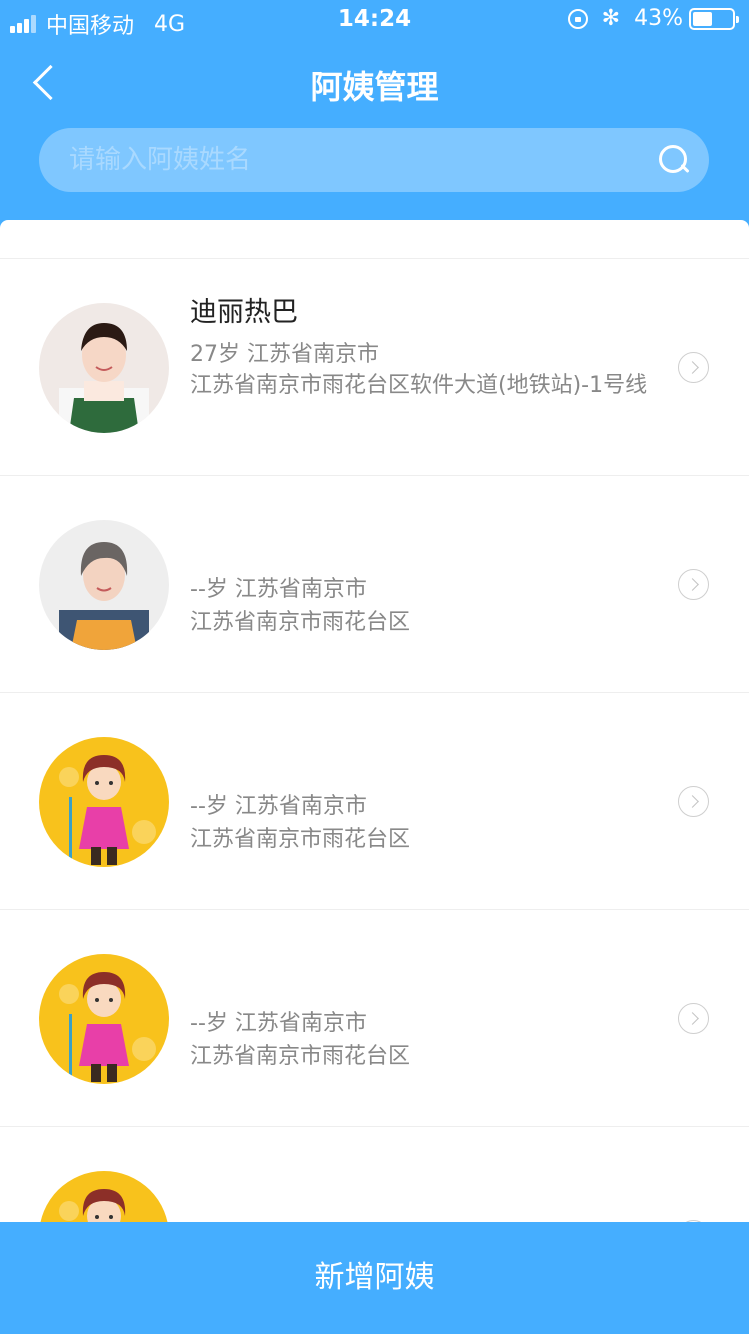 The image size is (749, 1334). What do you see at coordinates (284, 354) in the screenshot?
I see `item-meta: 27岁 江苏省南京市` at bounding box center [284, 354].